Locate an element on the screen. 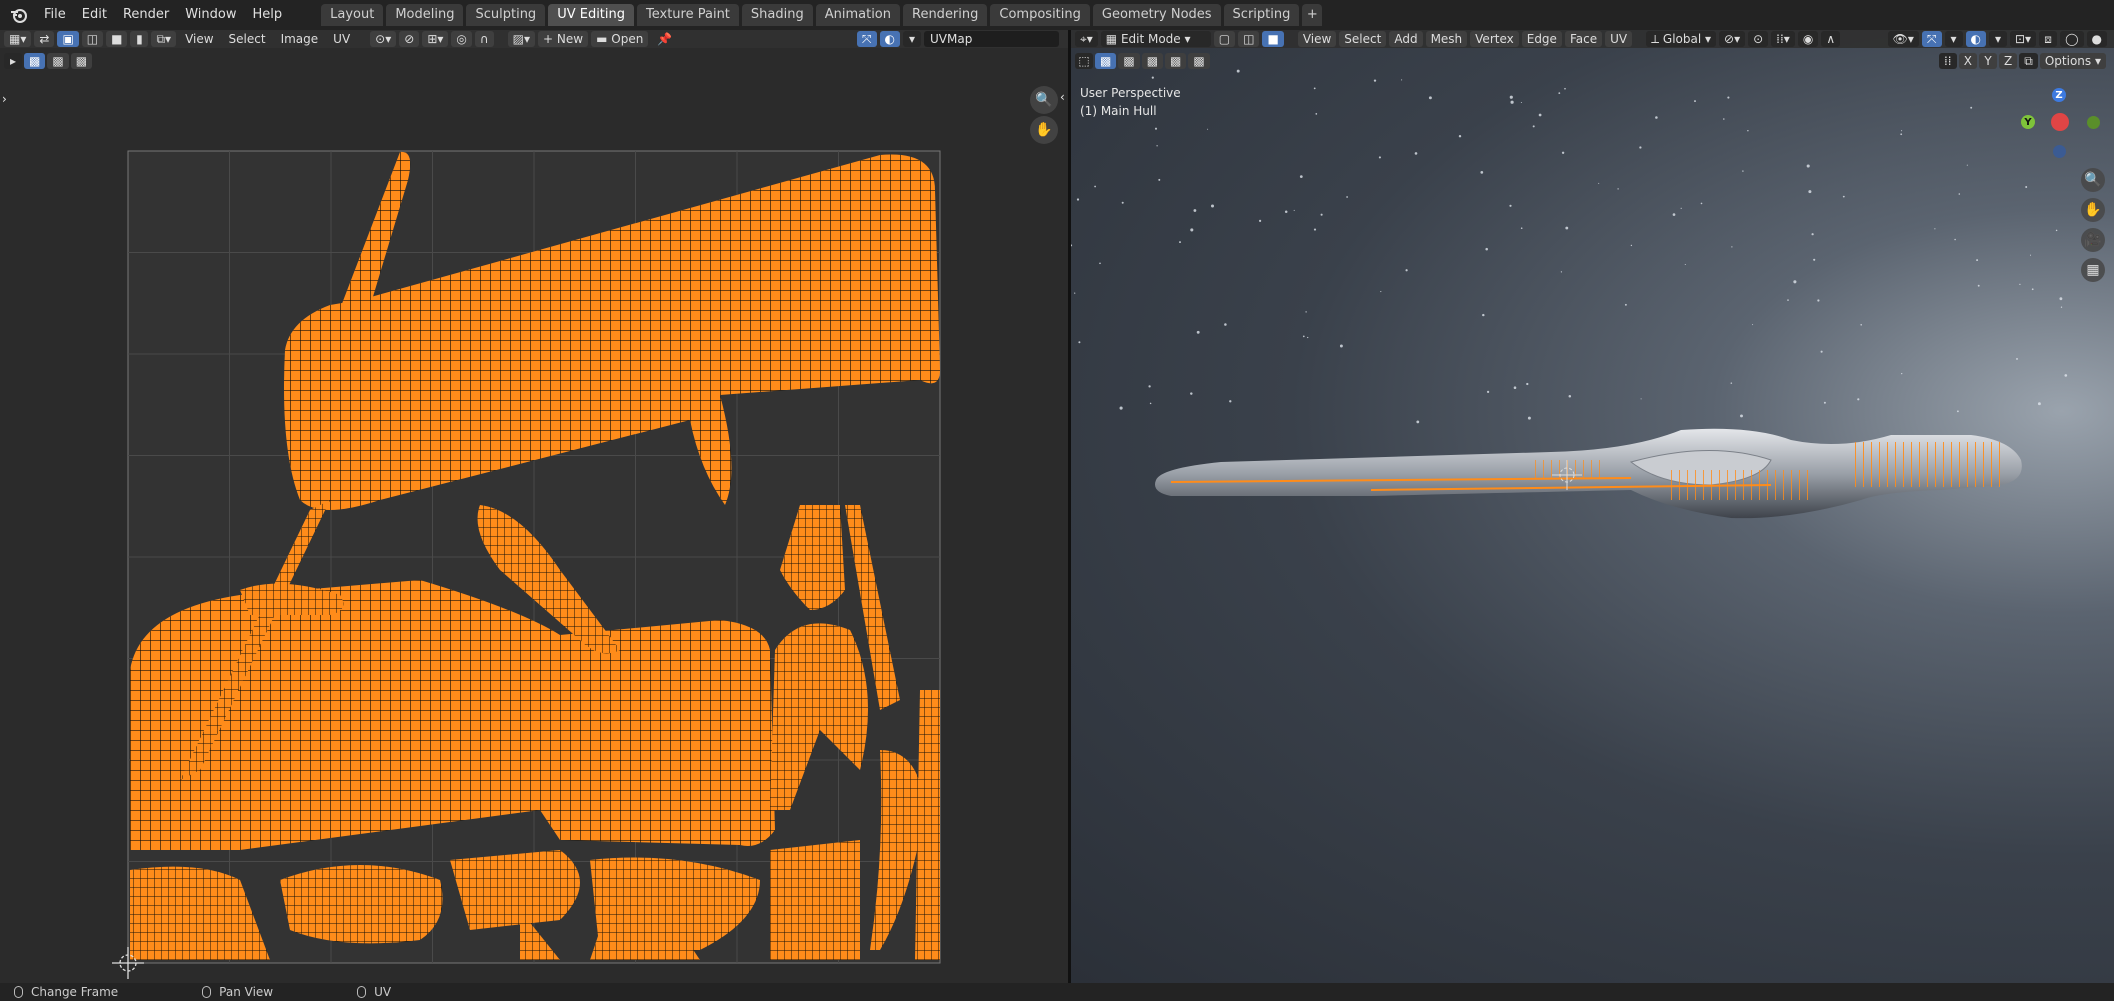 Image resolution: width=2114 pixels, height=1001 pixels. status-right-label: UV is located at coordinates (383, 992).